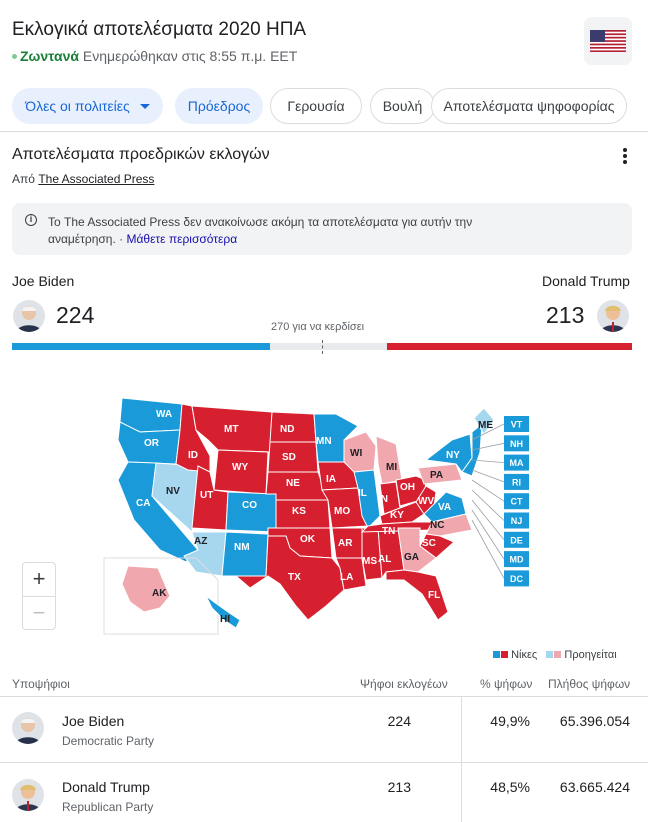  What do you see at coordinates (453, 455) in the screenshot?
I see `state-label-ny: NY` at bounding box center [453, 455].